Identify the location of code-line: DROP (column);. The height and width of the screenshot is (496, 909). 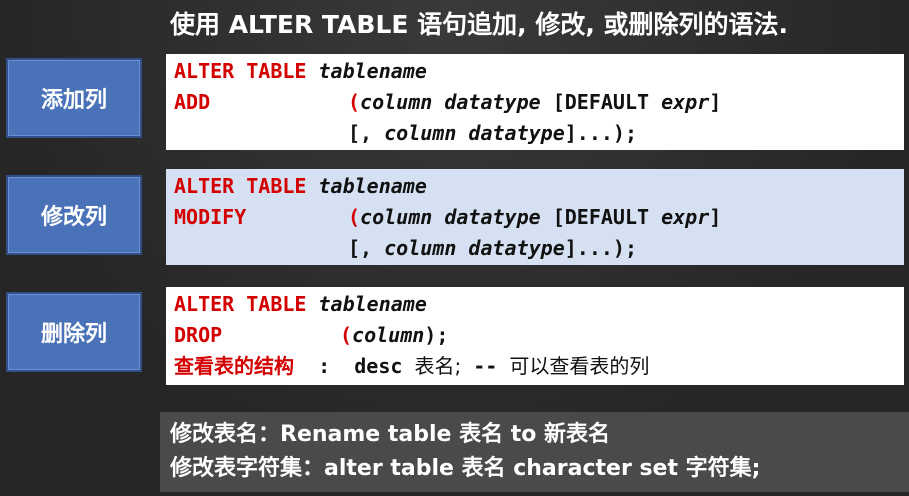
(539, 335).